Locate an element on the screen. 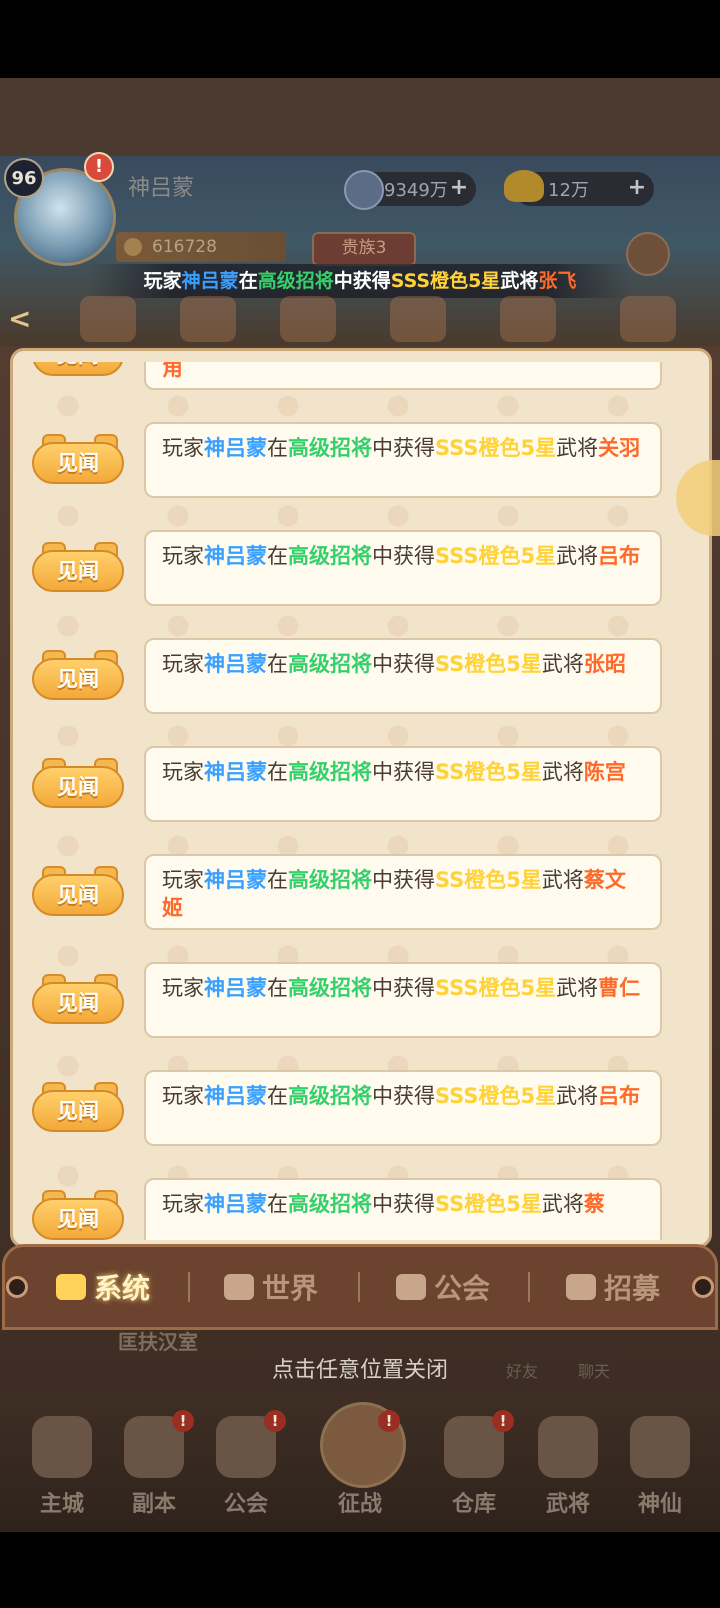  system-nav-area is located at coordinates (360, 1570).